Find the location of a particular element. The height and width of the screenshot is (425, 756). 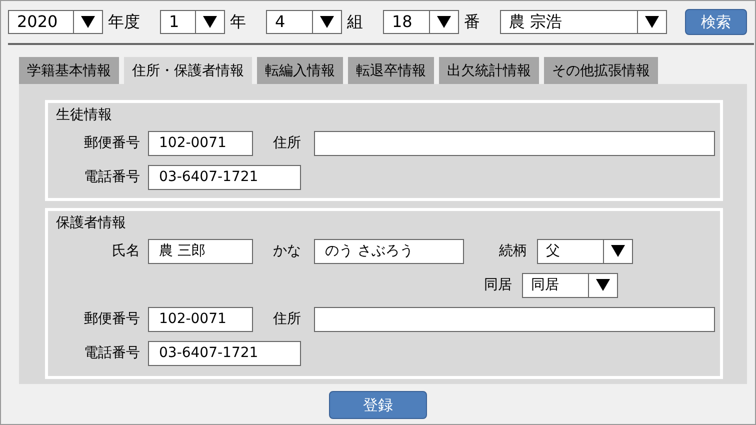

dropdown: 4 is located at coordinates (304, 22).